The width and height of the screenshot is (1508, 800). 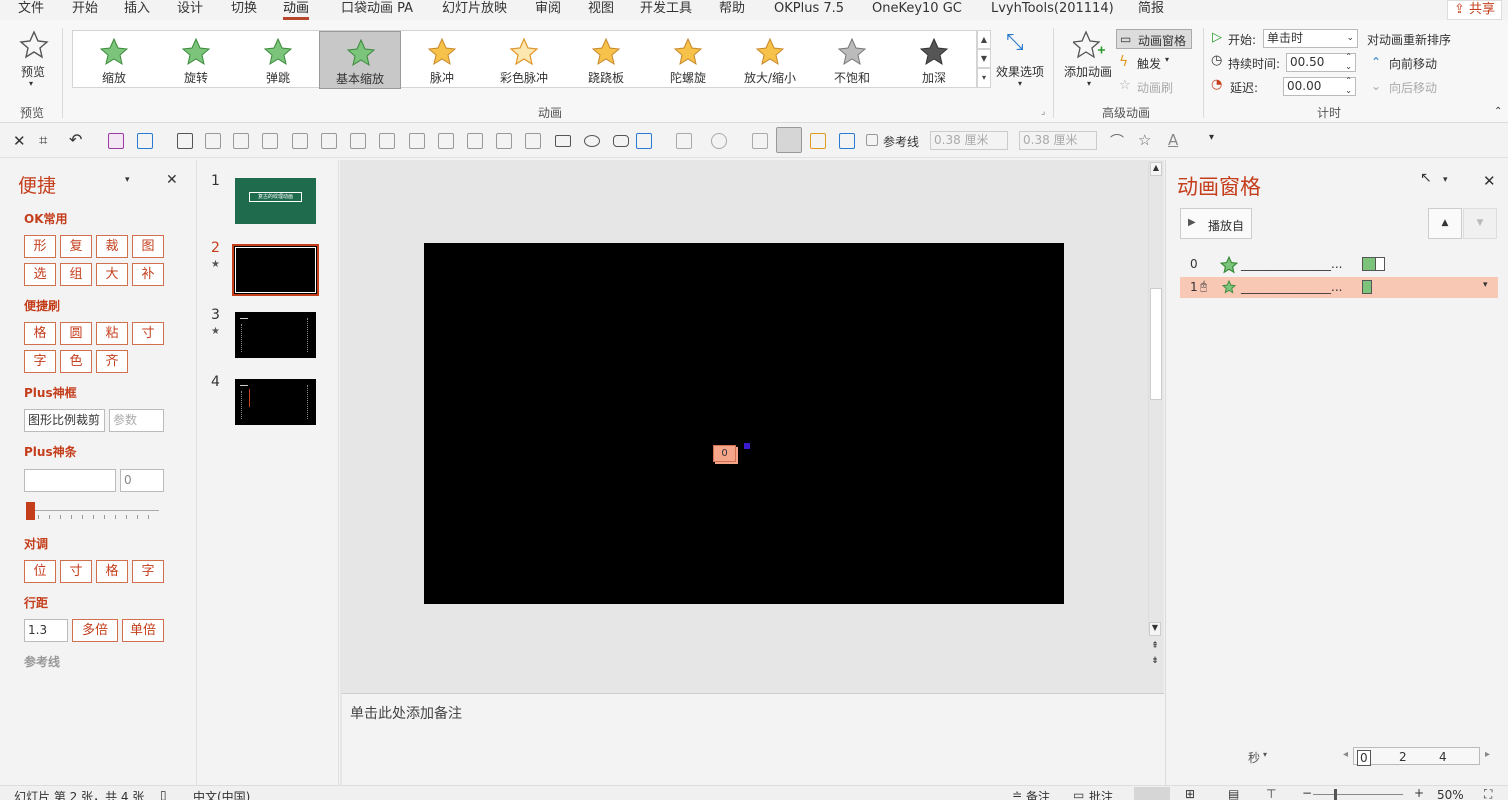 What do you see at coordinates (19, 141) in the screenshot?
I see `close-icon: ✕` at bounding box center [19, 141].